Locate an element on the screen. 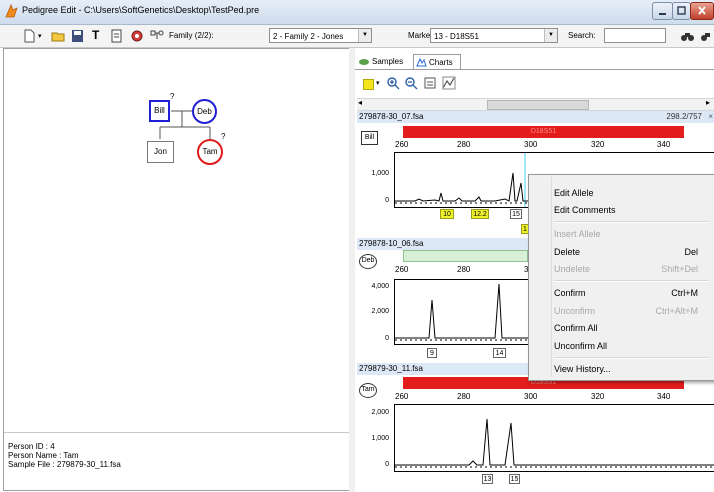 The image size is (714, 492). menu-item-label: Undelete is located at coordinates (572, 269).